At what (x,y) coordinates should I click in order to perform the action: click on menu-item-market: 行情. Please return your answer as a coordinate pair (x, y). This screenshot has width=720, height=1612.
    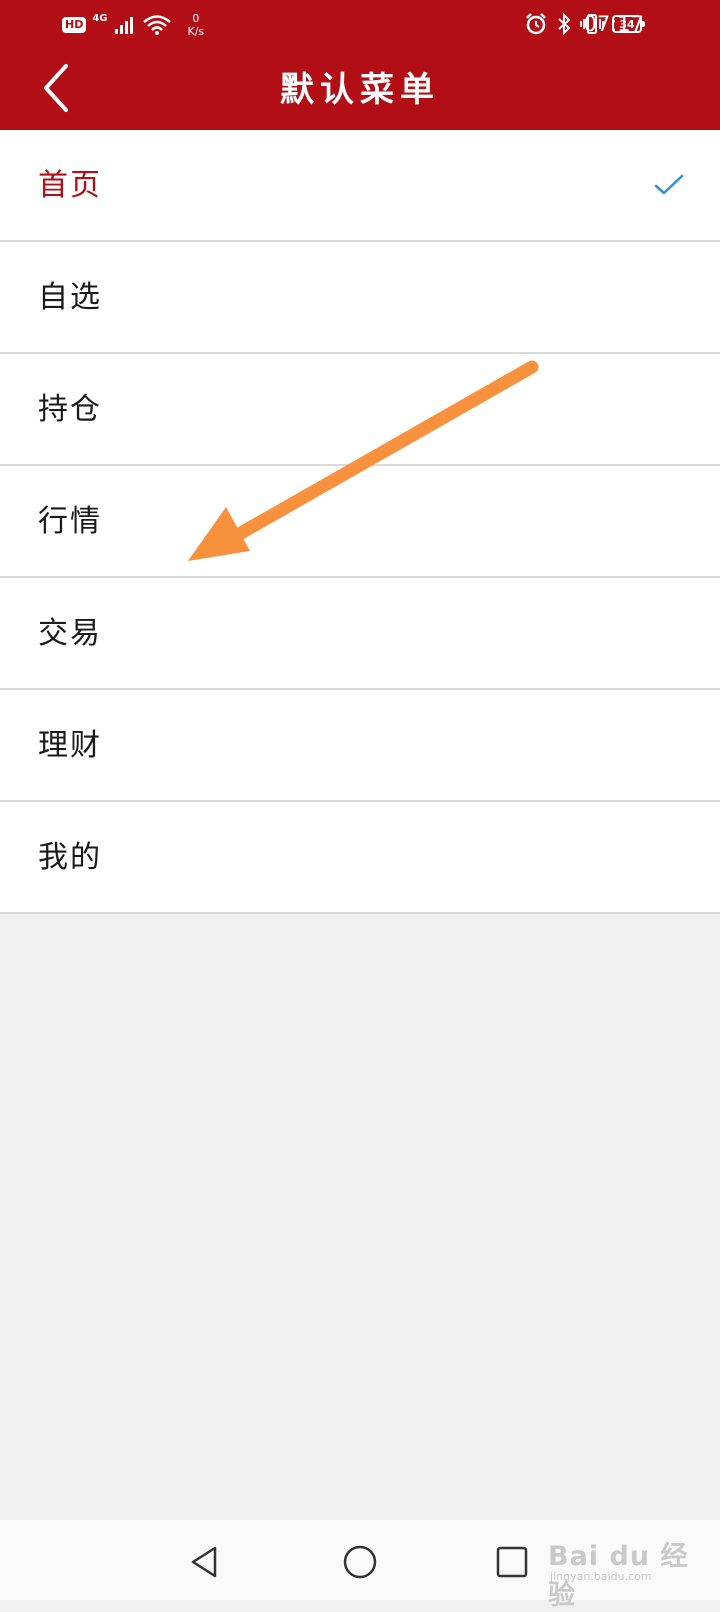
    Looking at the image, I should click on (360, 522).